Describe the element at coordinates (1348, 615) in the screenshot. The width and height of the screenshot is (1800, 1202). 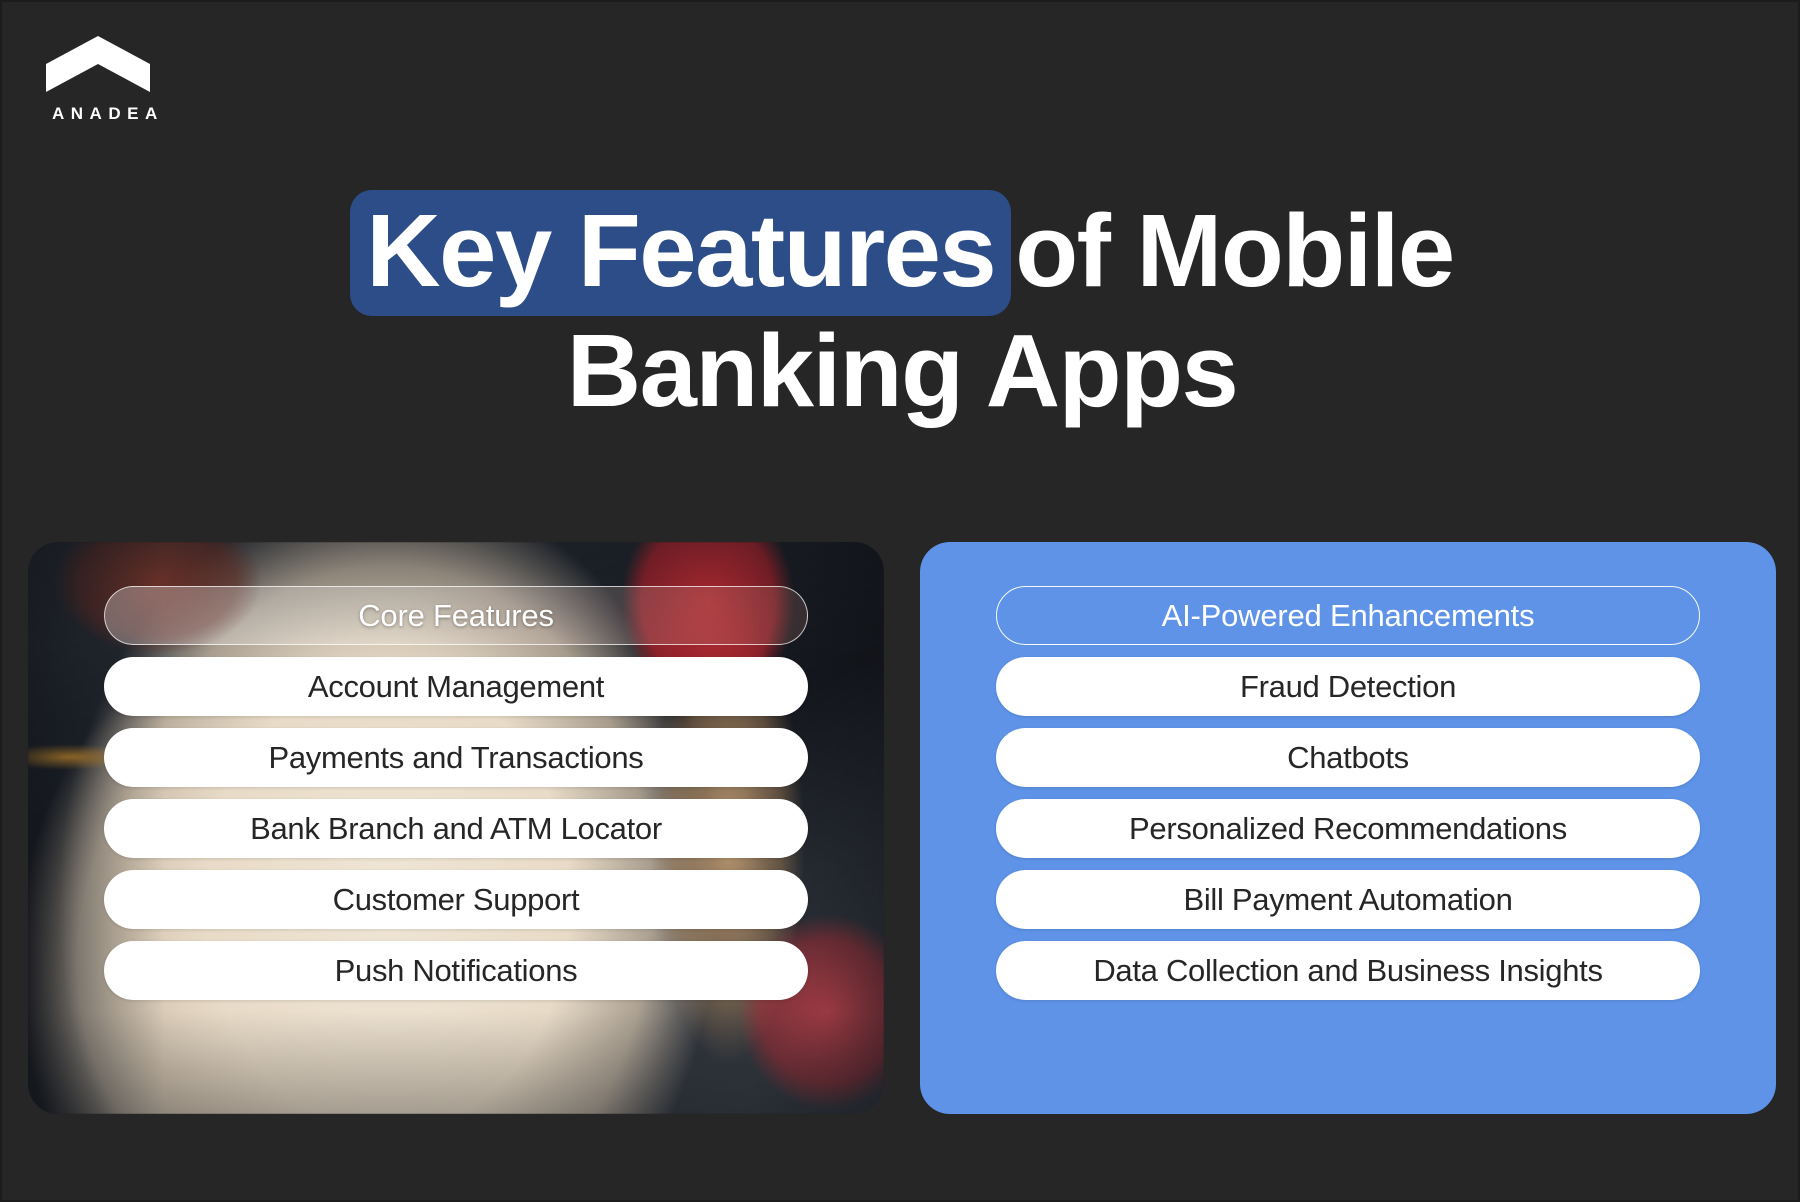
I see `card-header-ai-powered-enhancements: AI-Powered Enhancements` at that location.